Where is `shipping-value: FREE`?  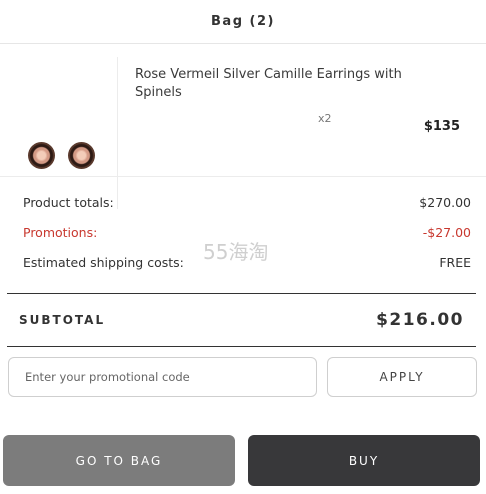
shipping-value: FREE is located at coordinates (455, 262).